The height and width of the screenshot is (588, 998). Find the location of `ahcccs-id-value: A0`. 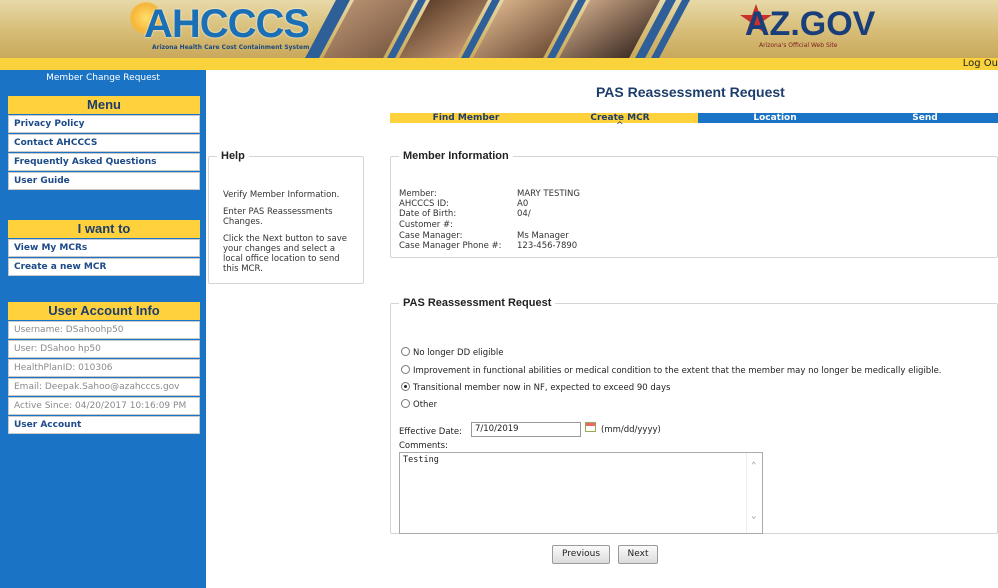

ahcccs-id-value: A0 is located at coordinates (523, 204).